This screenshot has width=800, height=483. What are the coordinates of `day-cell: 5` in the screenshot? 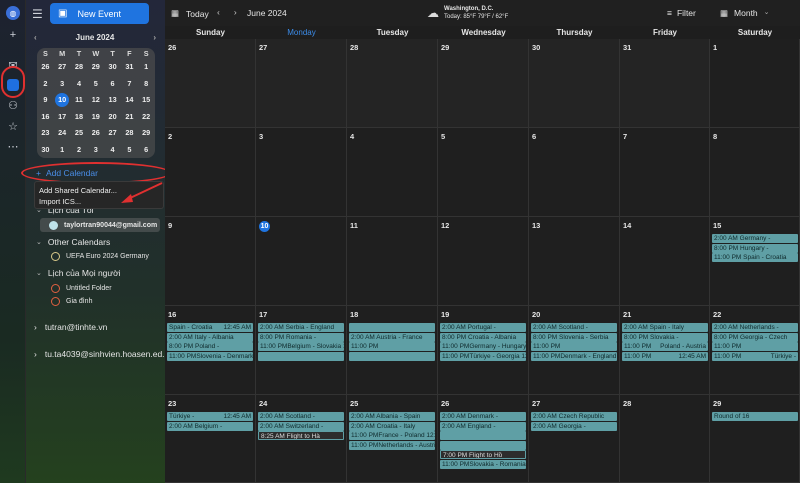 It's located at (483, 172).